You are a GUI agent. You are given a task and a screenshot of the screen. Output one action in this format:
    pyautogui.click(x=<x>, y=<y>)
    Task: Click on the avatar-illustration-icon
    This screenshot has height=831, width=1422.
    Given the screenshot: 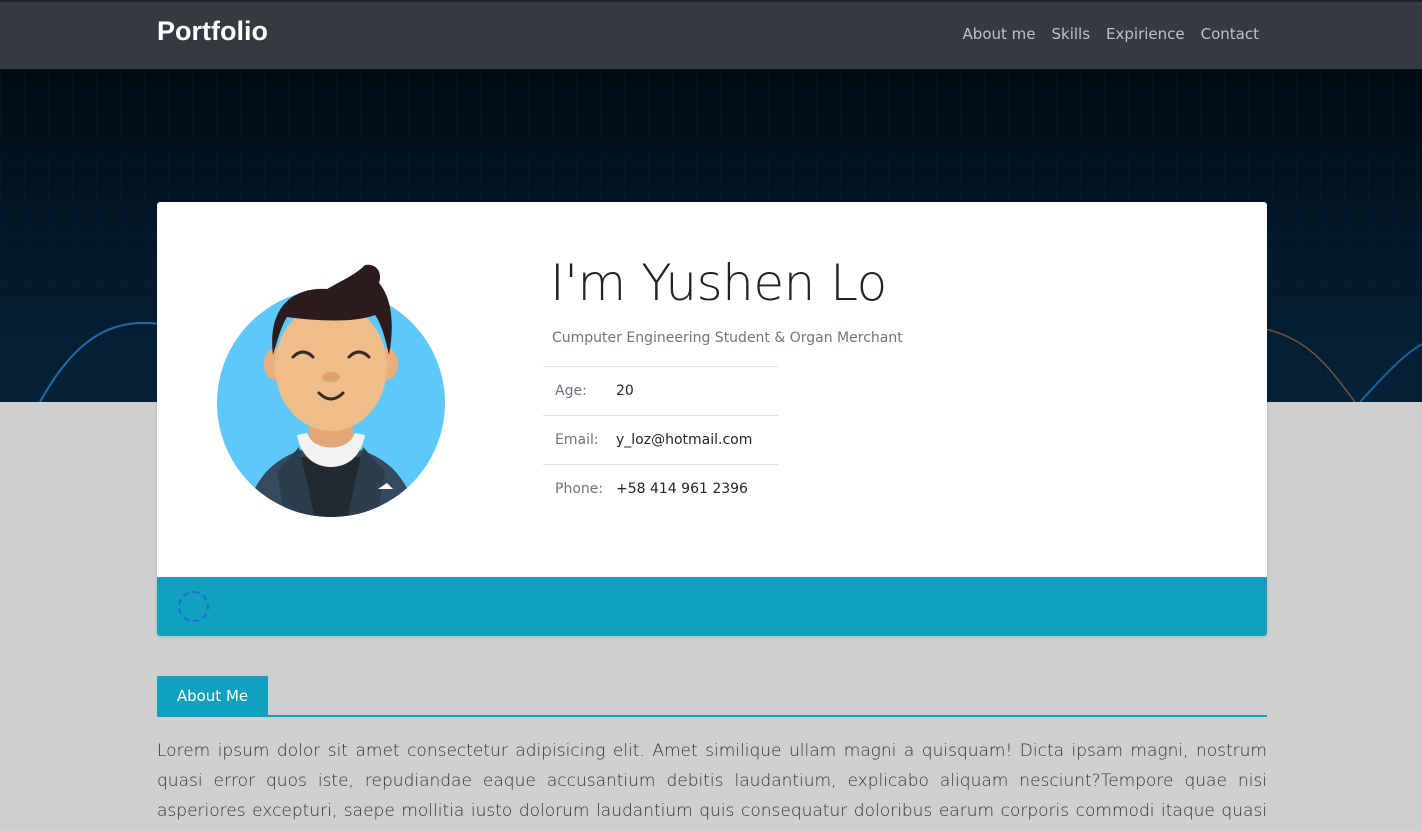 What is the action you would take?
    pyautogui.click(x=331, y=390)
    